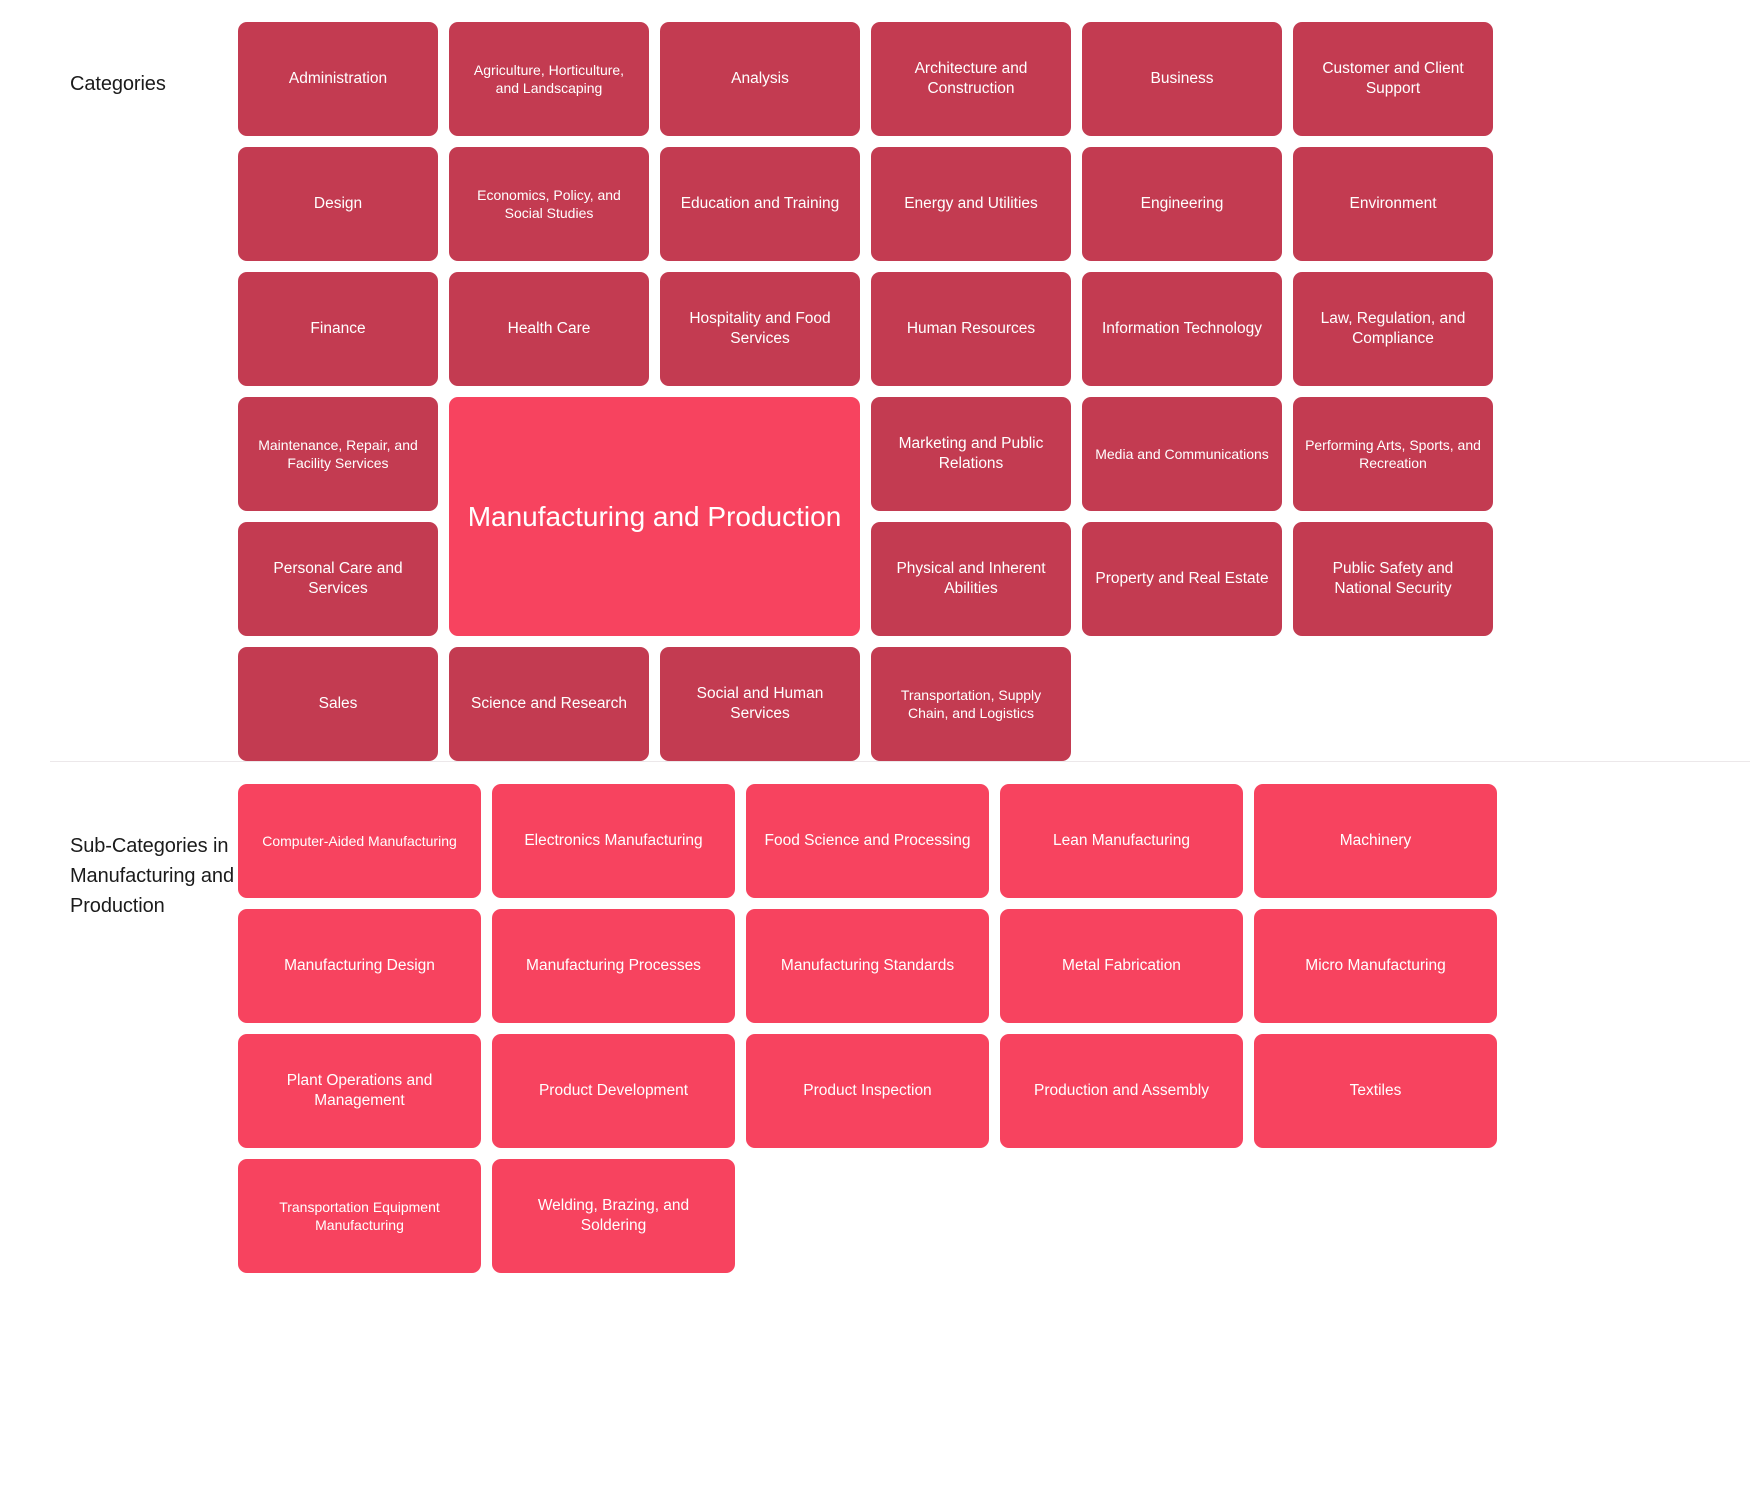  I want to click on tile-label: Micro Manufacturing, so click(1375, 965).